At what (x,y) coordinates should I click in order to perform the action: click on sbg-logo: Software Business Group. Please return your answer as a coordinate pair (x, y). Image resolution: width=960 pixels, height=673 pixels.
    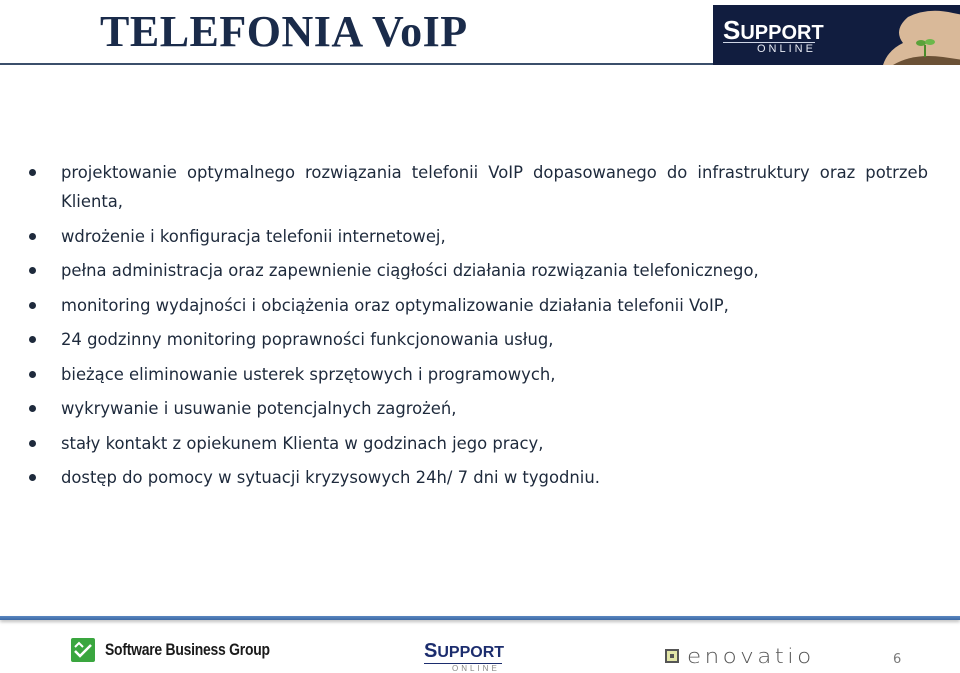
    Looking at the image, I should click on (188, 650).